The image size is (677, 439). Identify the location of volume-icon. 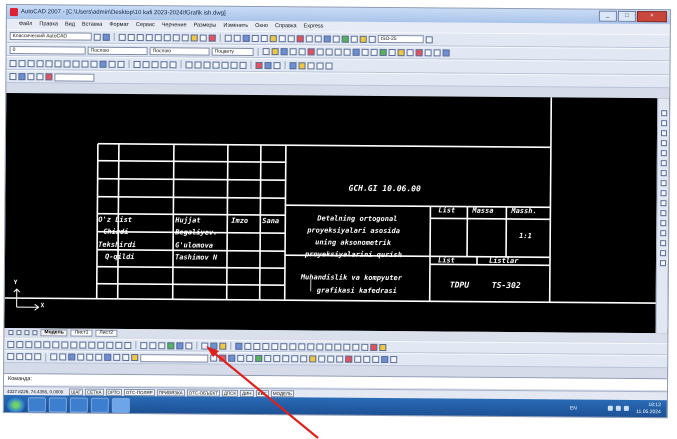
(626, 408).